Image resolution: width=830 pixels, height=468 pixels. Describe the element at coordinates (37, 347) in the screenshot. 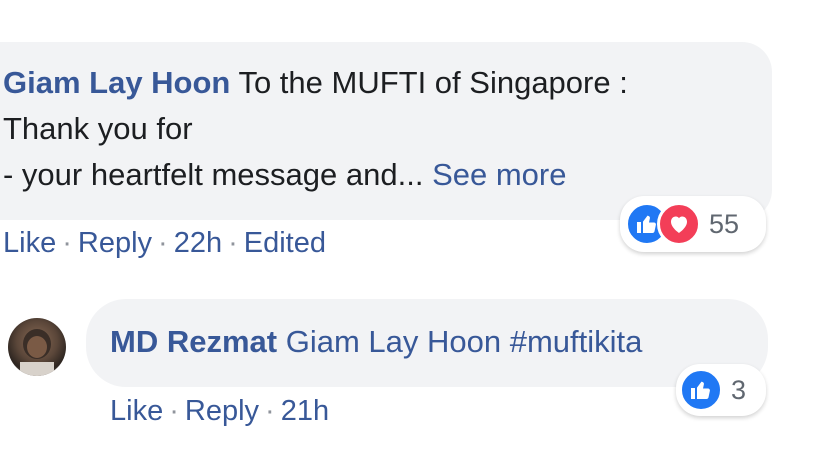

I see `avatar` at that location.